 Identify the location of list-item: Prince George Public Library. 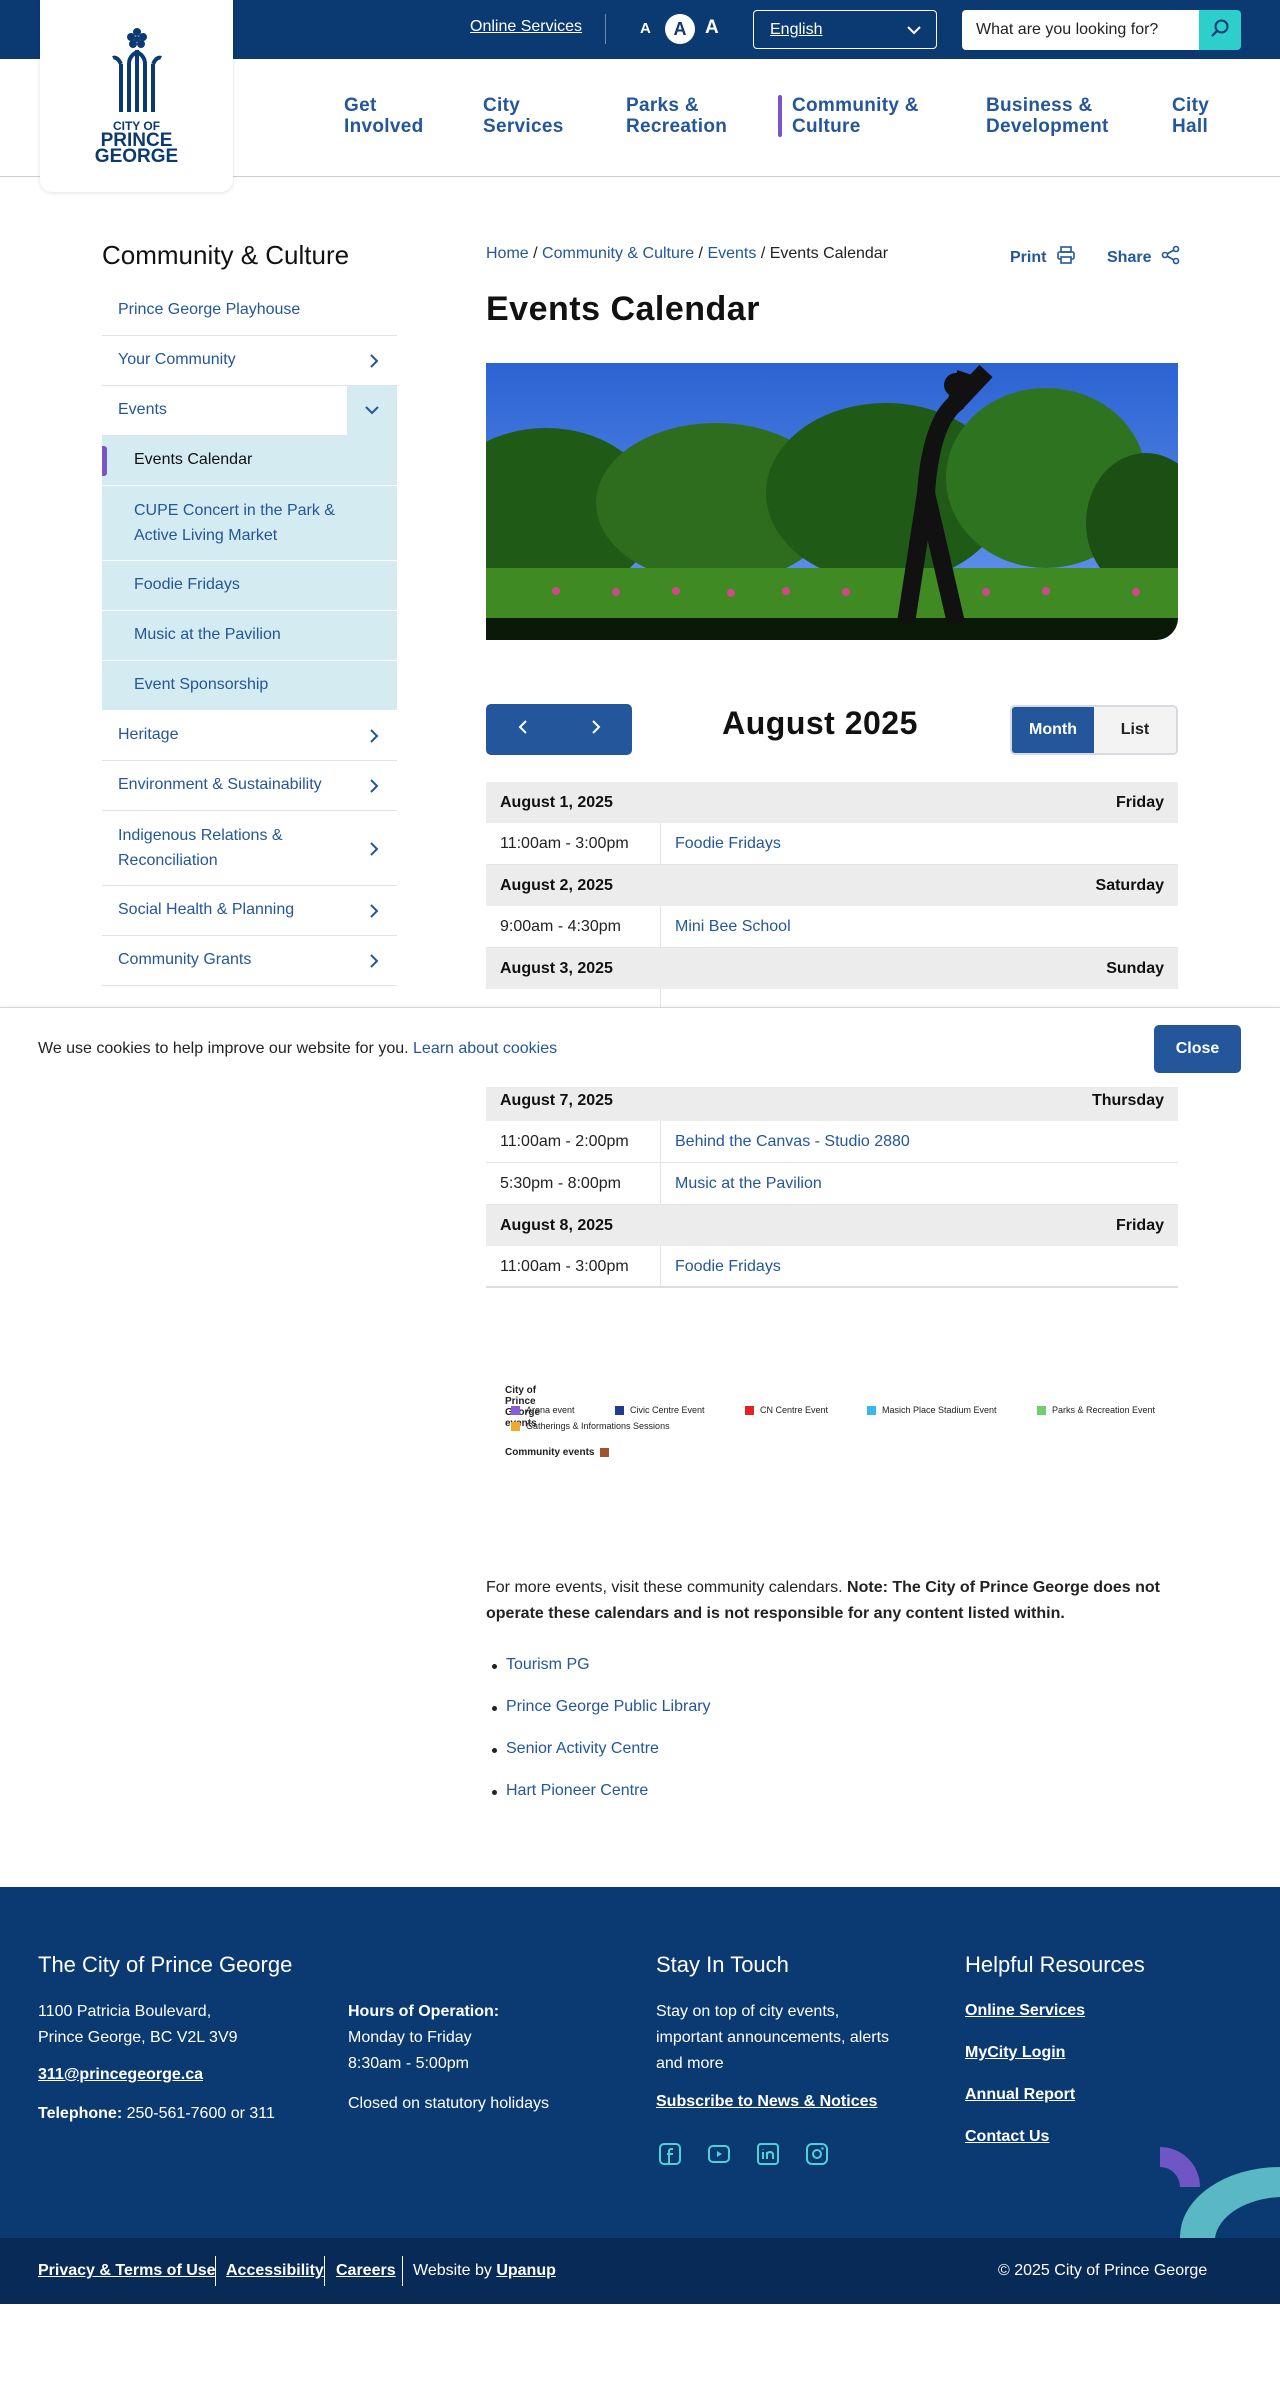
(598, 1719).